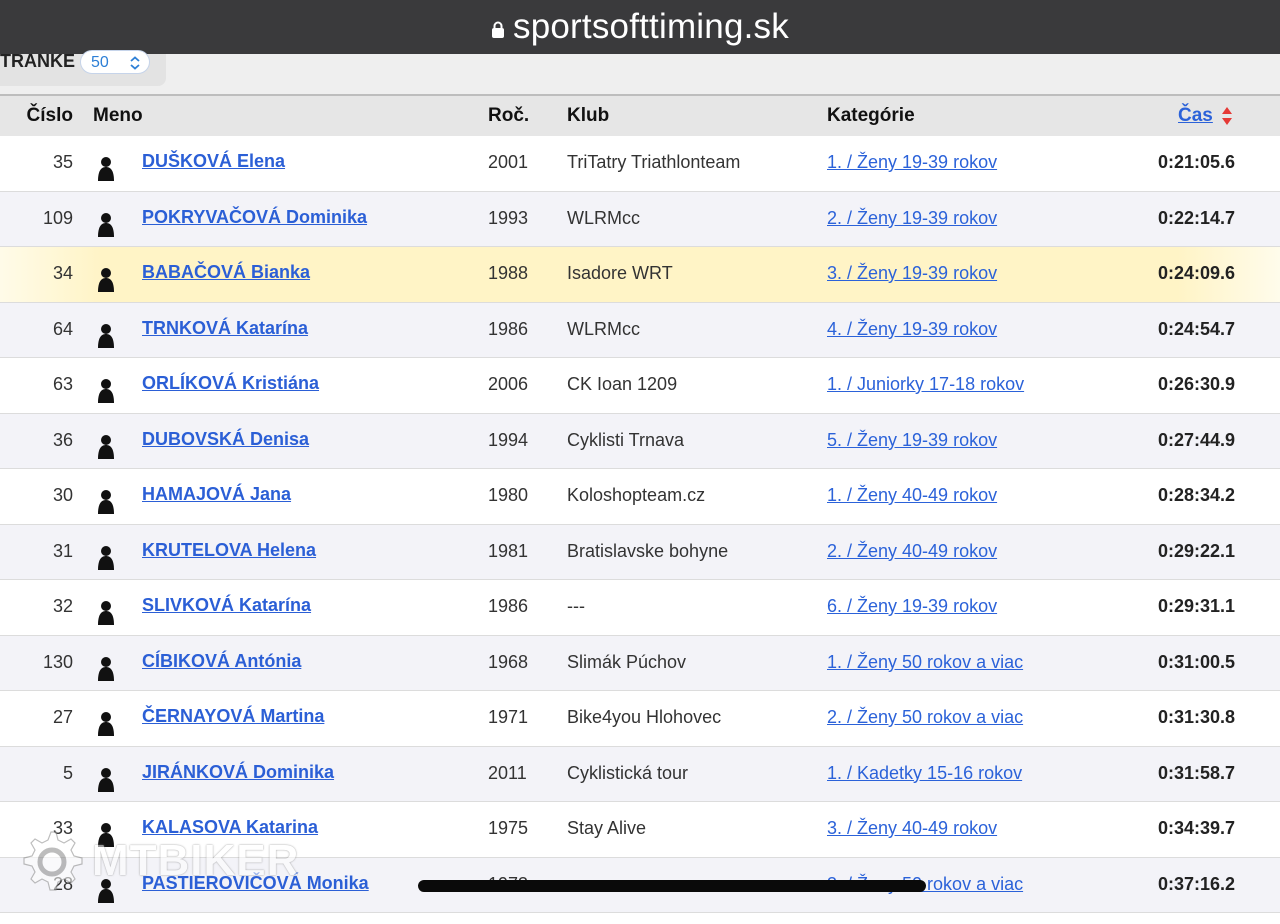 The width and height of the screenshot is (1280, 924). What do you see at coordinates (508, 116) in the screenshot?
I see `header-year: Roč.` at bounding box center [508, 116].